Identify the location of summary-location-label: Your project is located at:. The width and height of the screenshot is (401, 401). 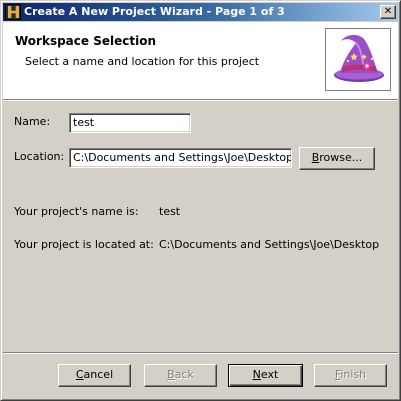
(84, 244).